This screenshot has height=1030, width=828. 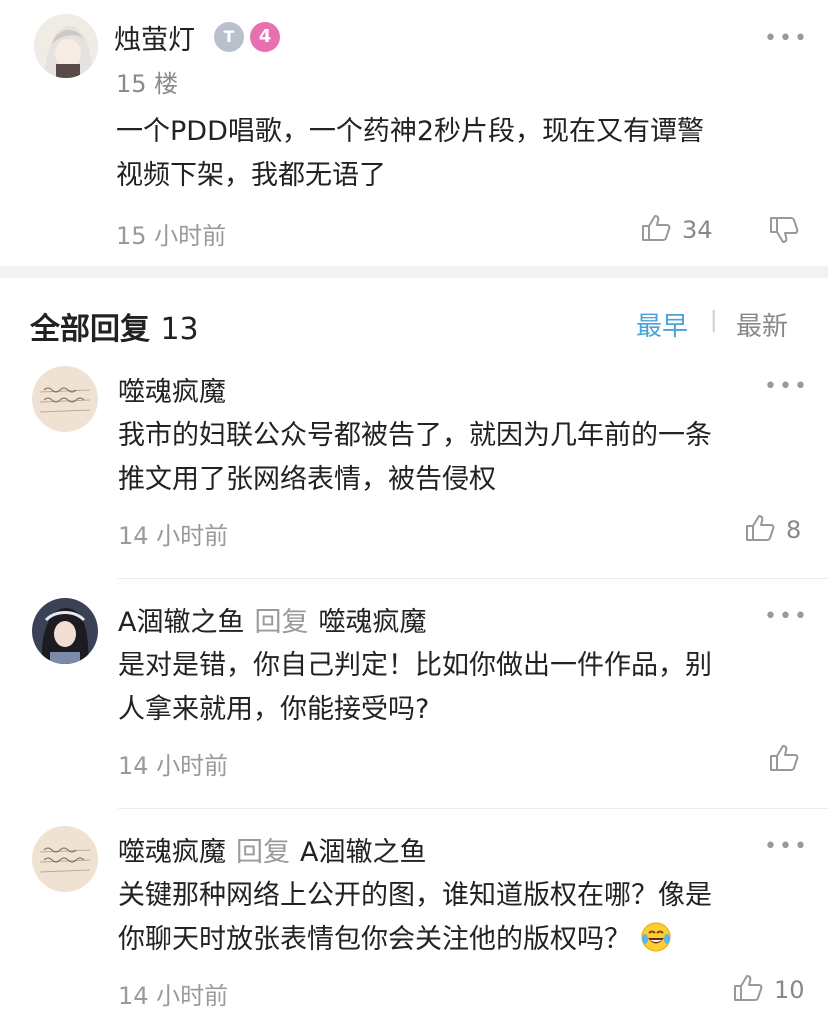 I want to click on user-level-badge: 4, so click(x=265, y=37).